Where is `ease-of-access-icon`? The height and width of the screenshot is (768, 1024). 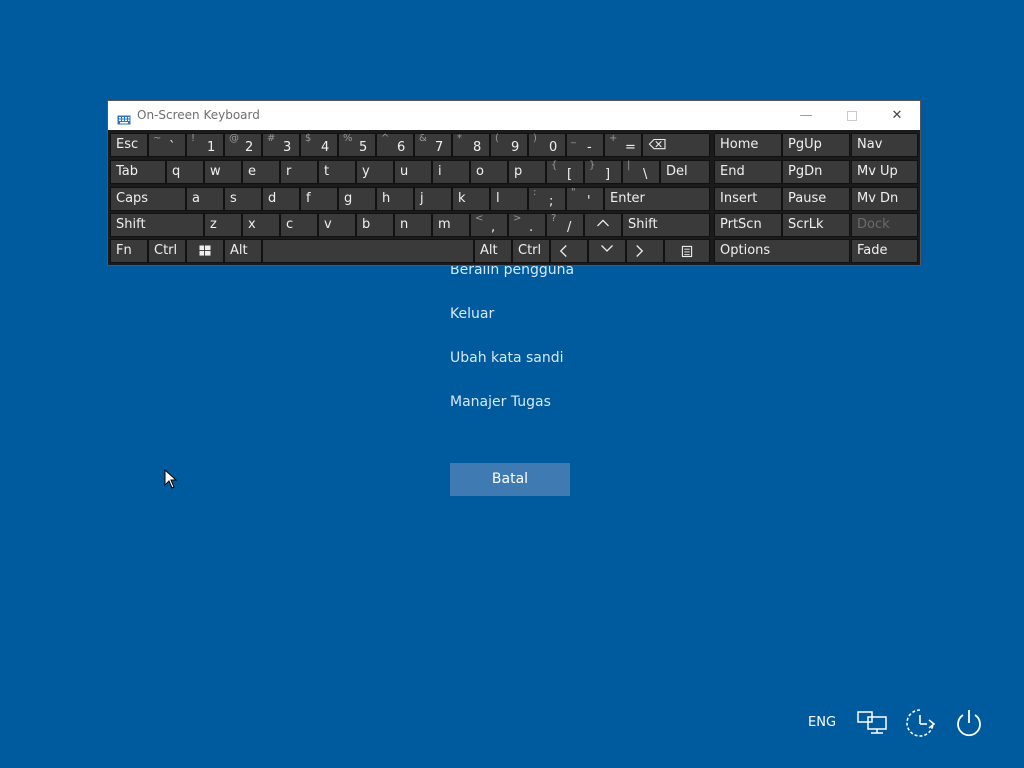
ease-of-access-icon is located at coordinates (920, 723).